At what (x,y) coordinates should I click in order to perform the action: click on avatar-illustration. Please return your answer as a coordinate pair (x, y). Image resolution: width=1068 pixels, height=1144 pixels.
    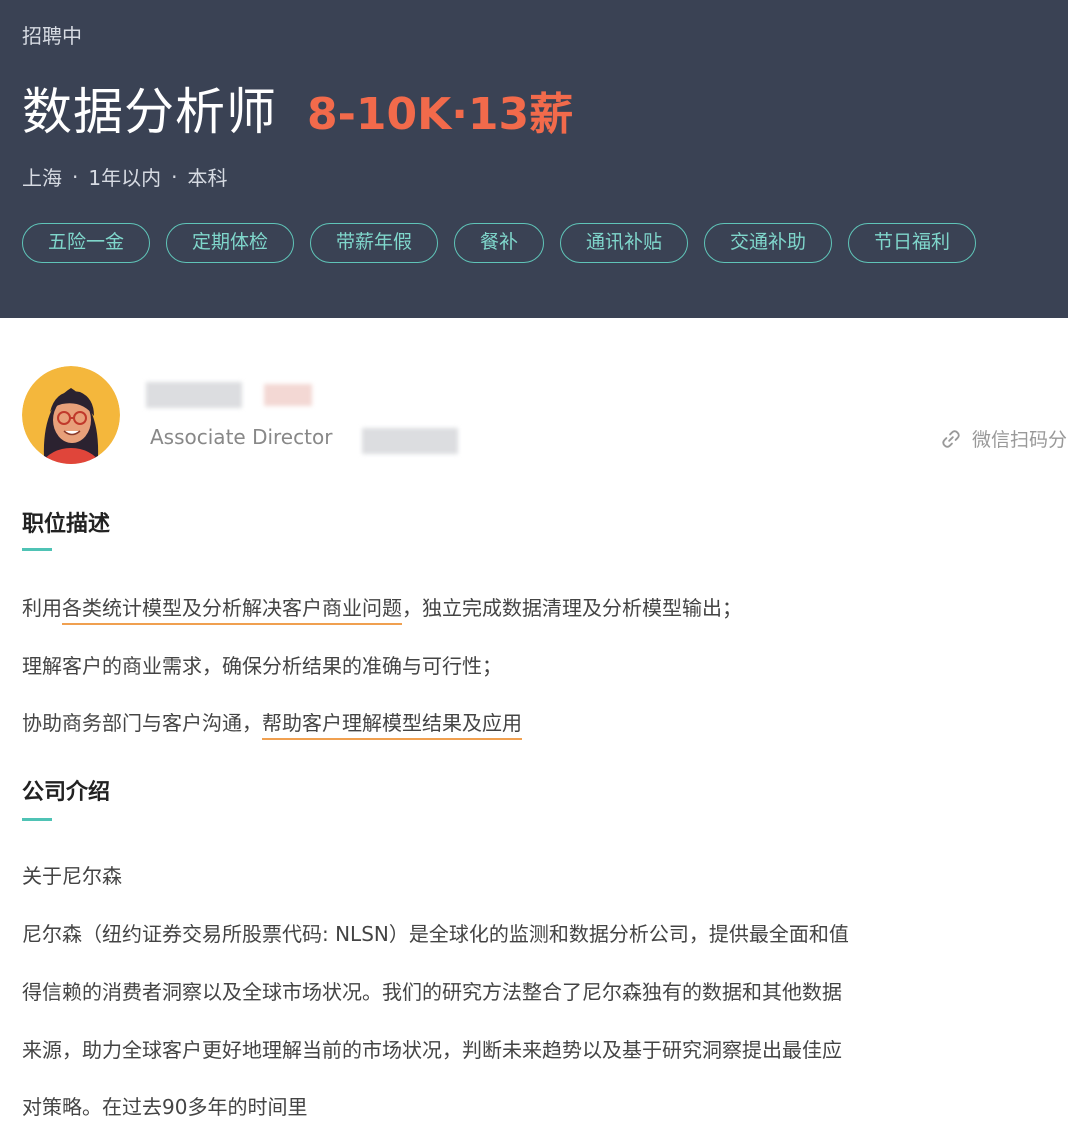
    Looking at the image, I should click on (71, 415).